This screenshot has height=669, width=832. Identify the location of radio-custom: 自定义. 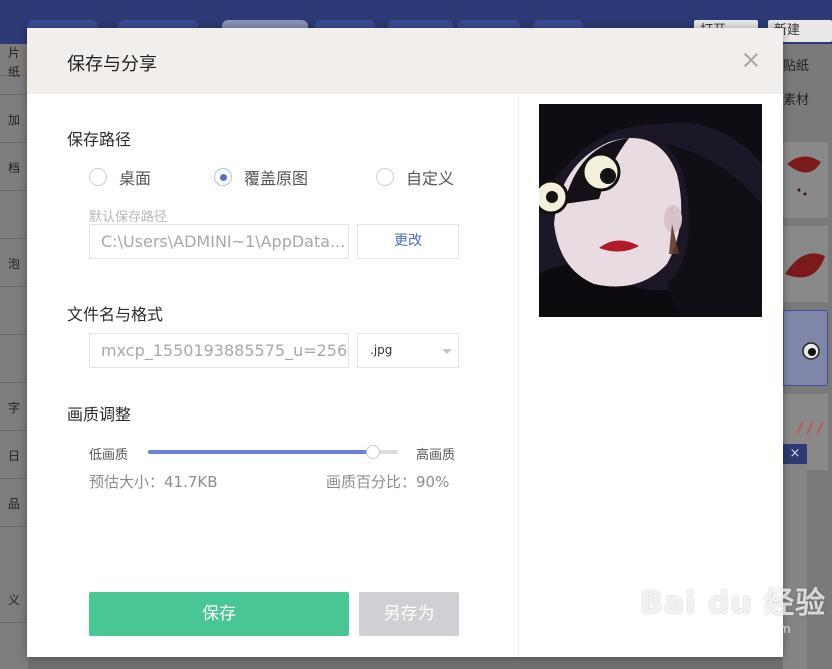
(415, 177).